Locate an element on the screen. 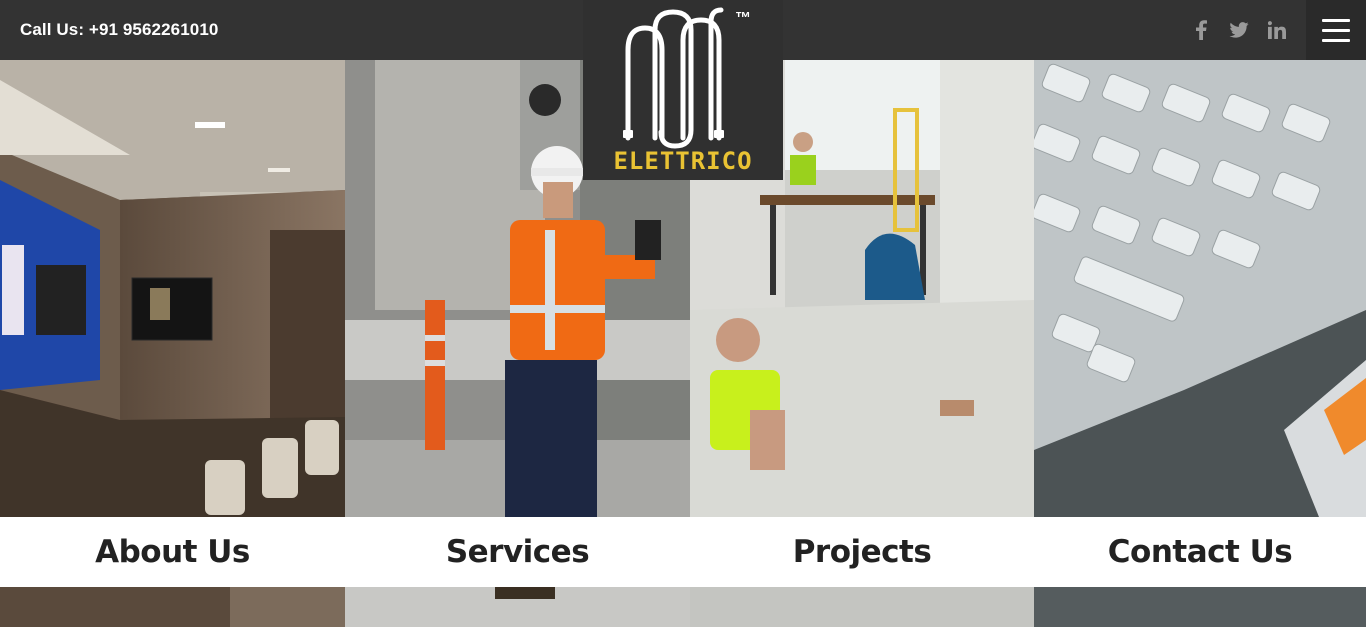 This screenshot has width=1366, height=627. logo-wordmark: ELETTRICO is located at coordinates (683, 161).